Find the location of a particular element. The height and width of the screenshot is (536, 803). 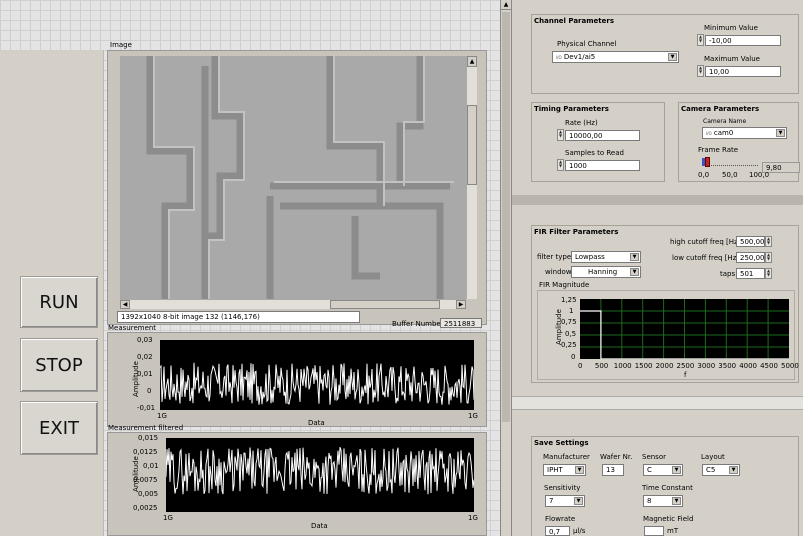

scroll-left-icon: ◀ is located at coordinates (125, 304).